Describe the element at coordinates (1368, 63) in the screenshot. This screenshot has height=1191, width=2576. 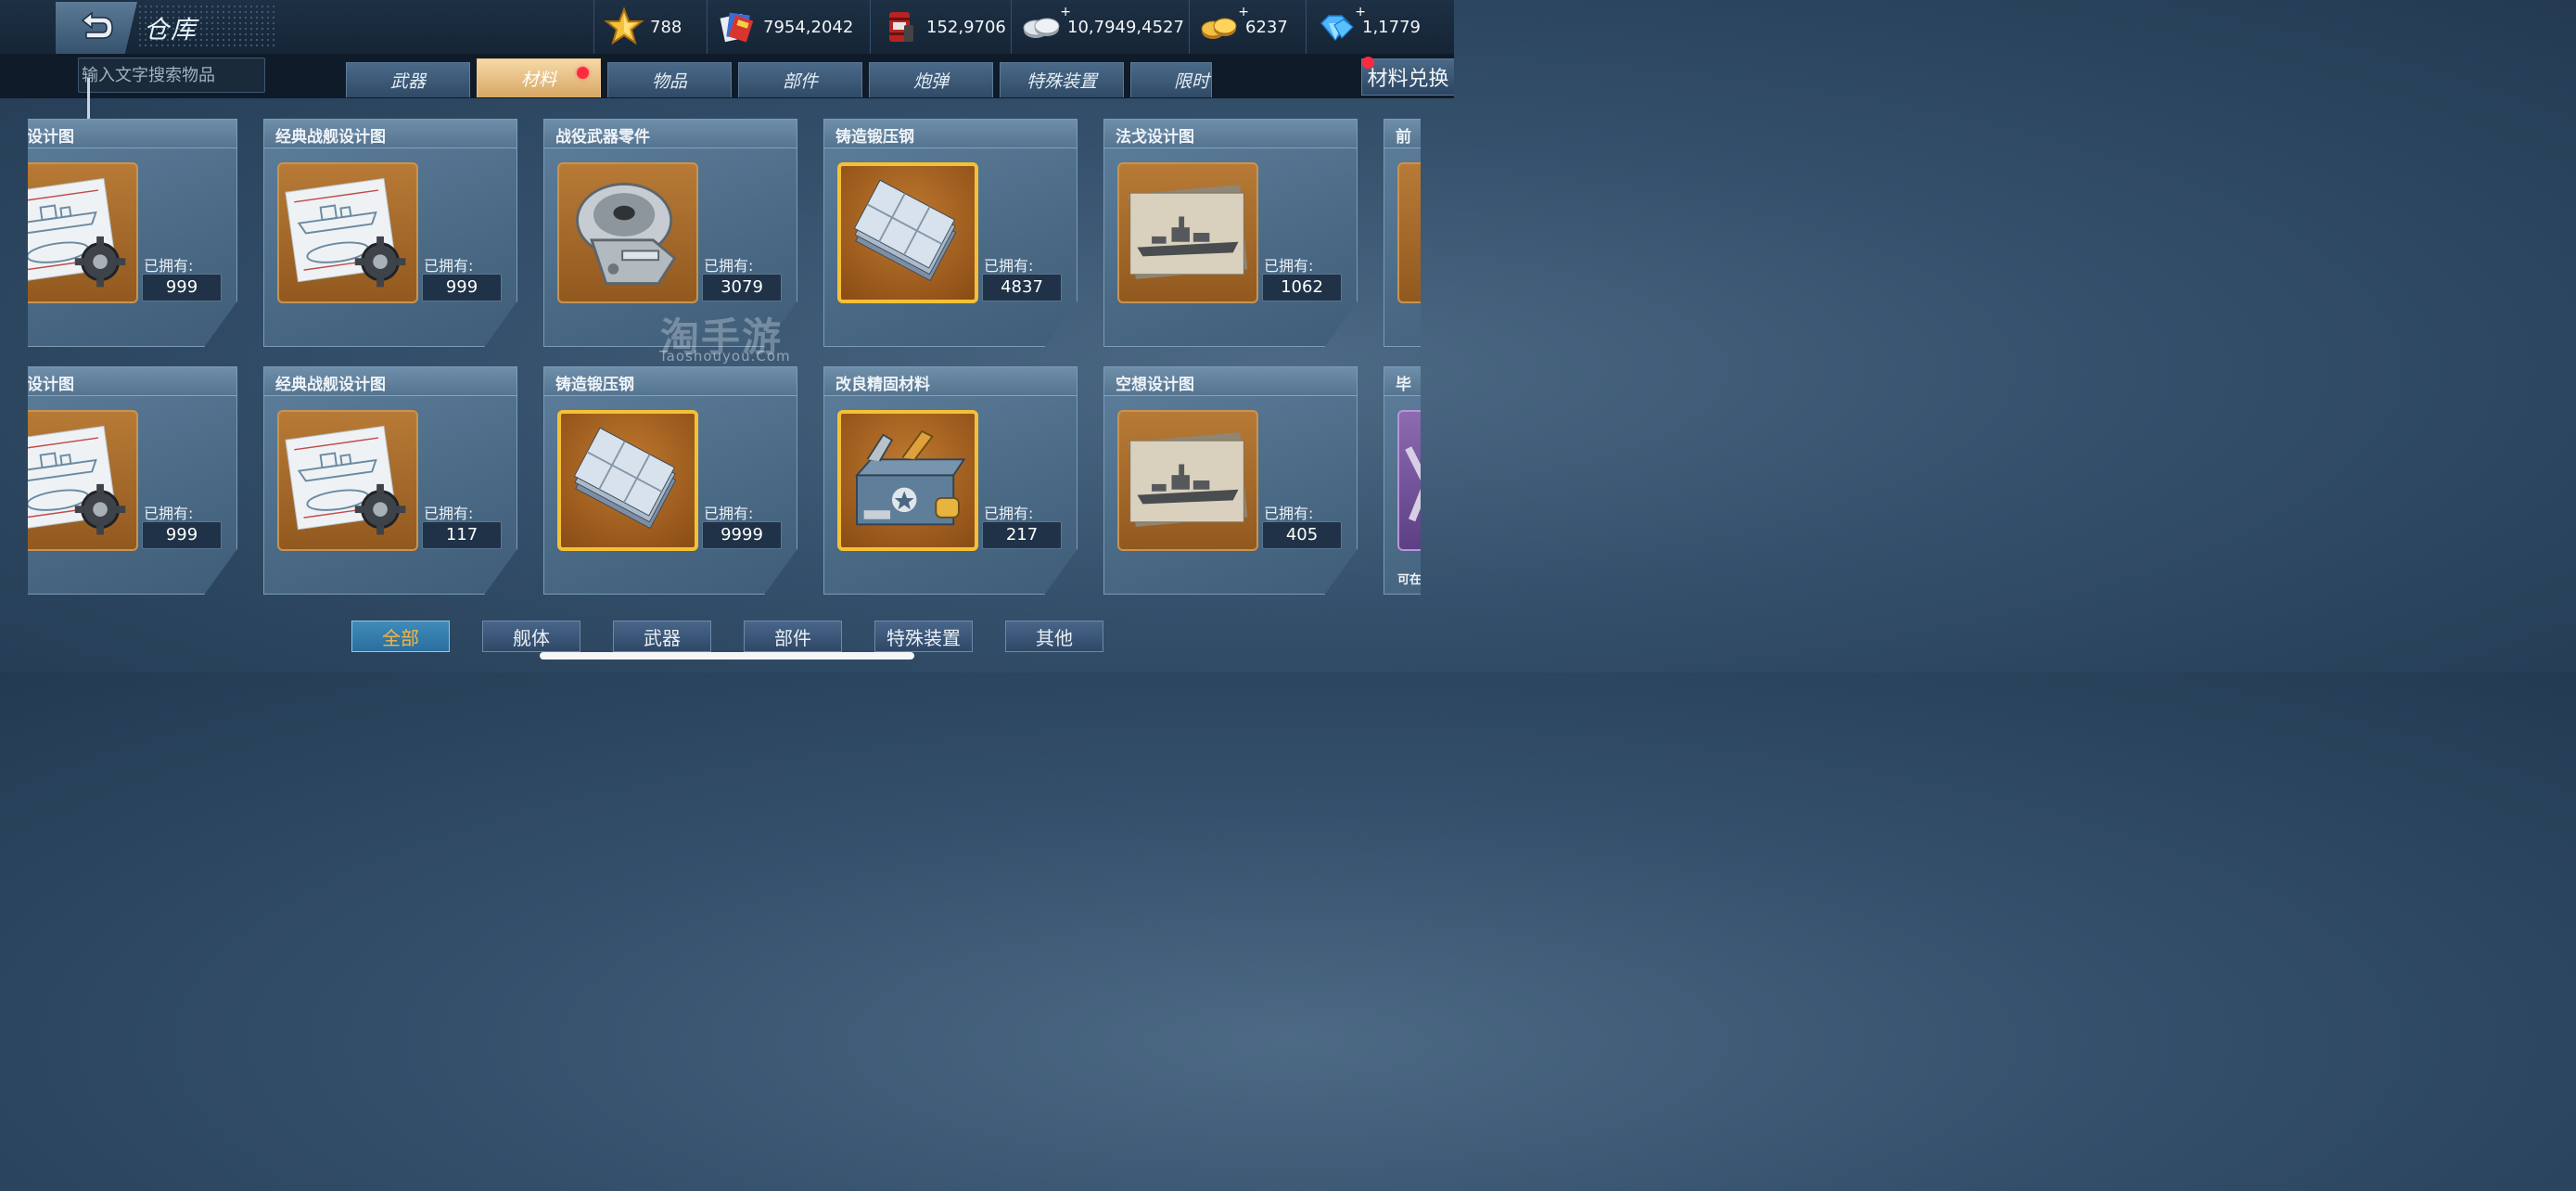
I see `exchange-notification-dot` at that location.